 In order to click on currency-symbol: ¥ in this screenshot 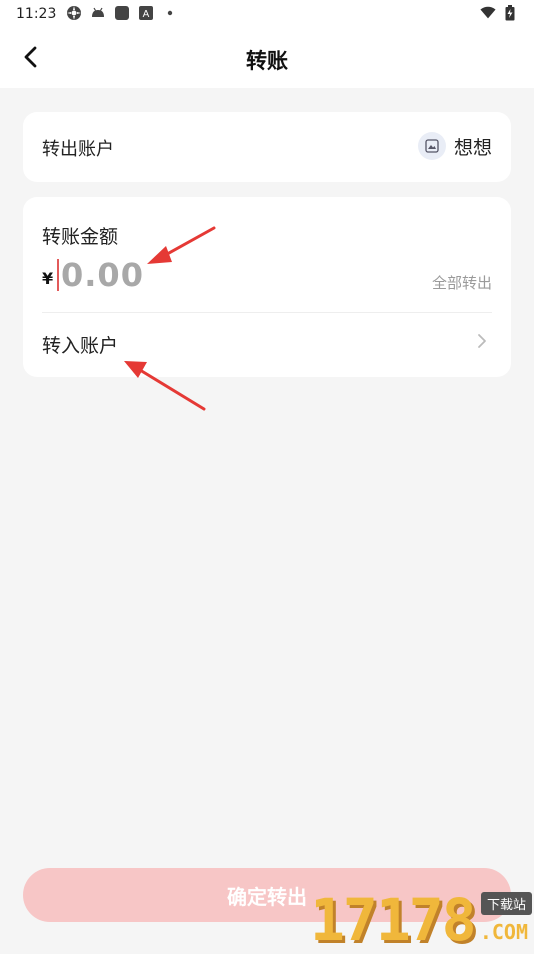, I will do `click(48, 278)`.